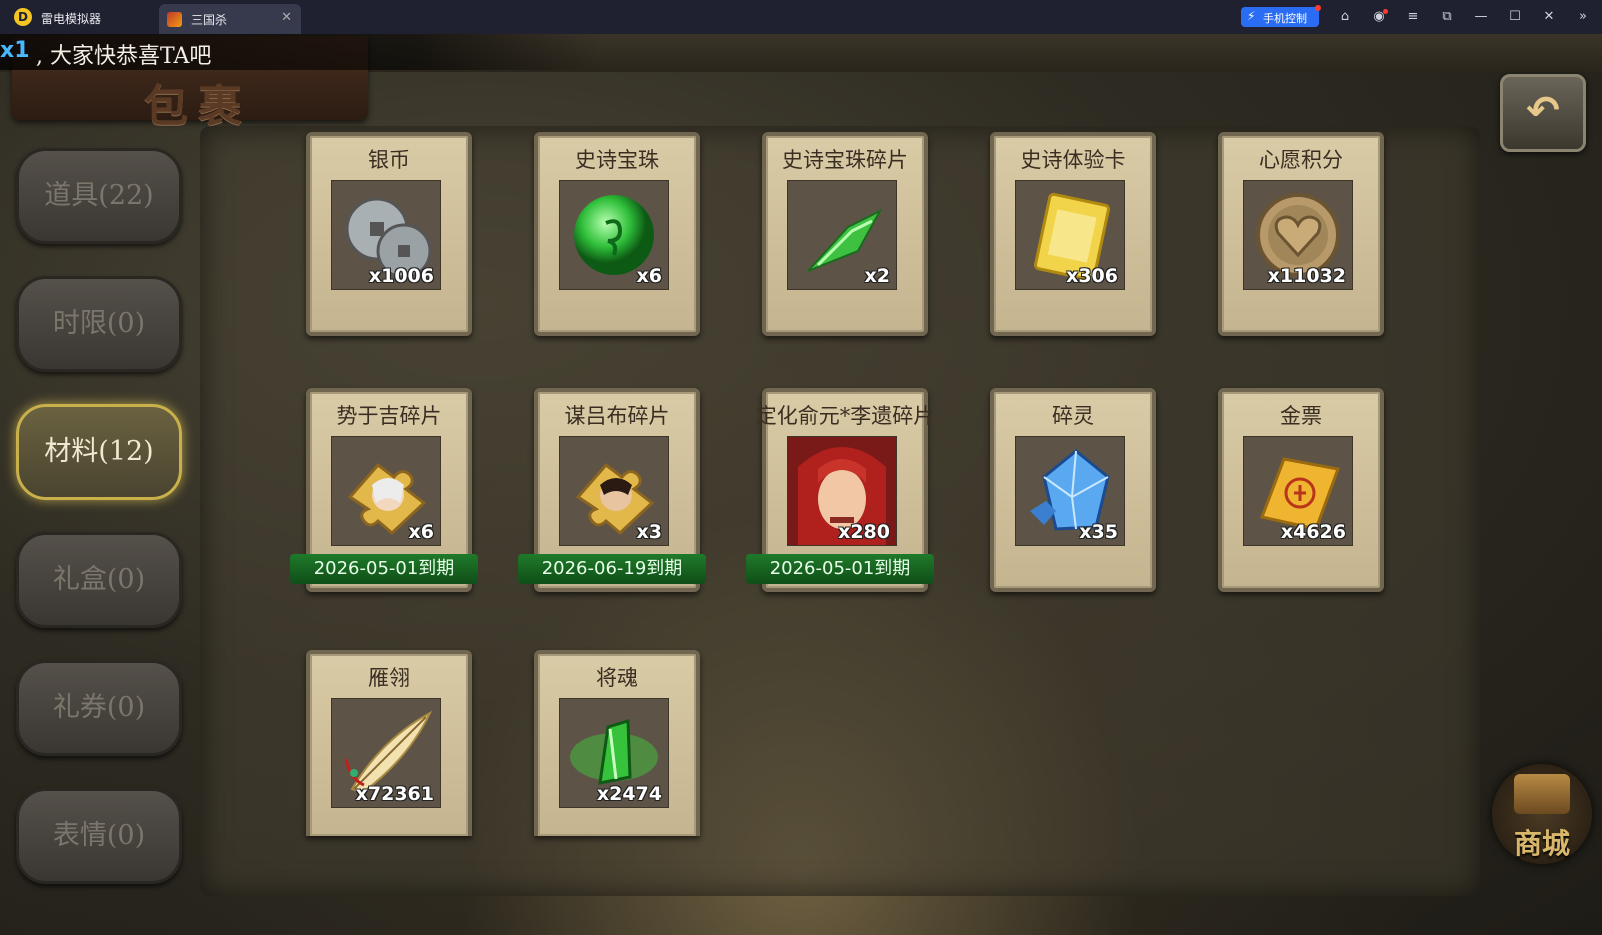  What do you see at coordinates (300, 52) in the screenshot?
I see `broadcast-marquee: x1 , 大家快恭喜TA吧` at bounding box center [300, 52].